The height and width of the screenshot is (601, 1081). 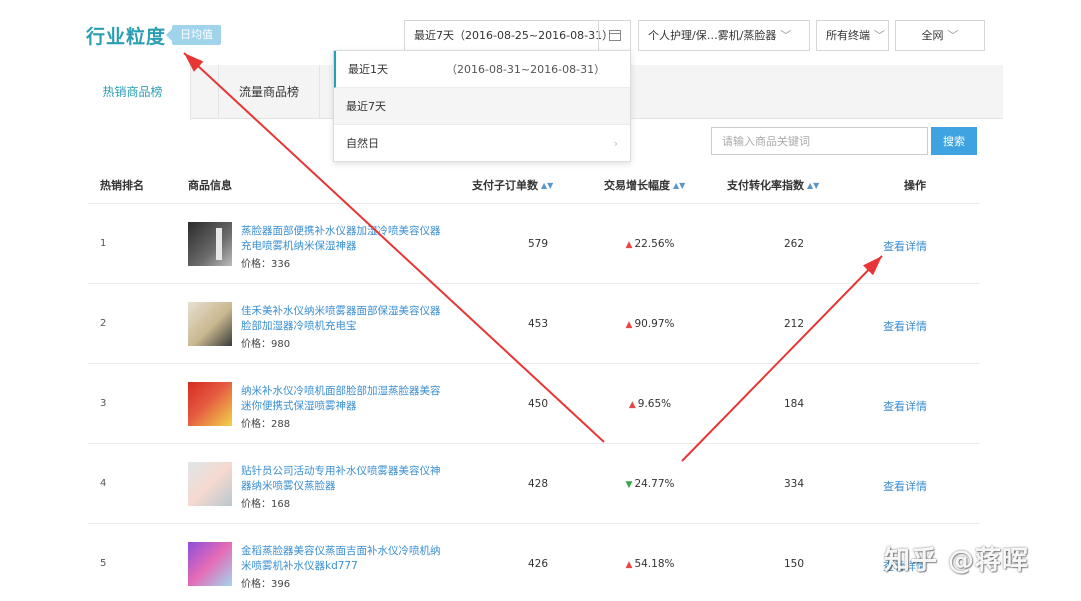 I want to click on rank-cell: 4, so click(x=103, y=483).